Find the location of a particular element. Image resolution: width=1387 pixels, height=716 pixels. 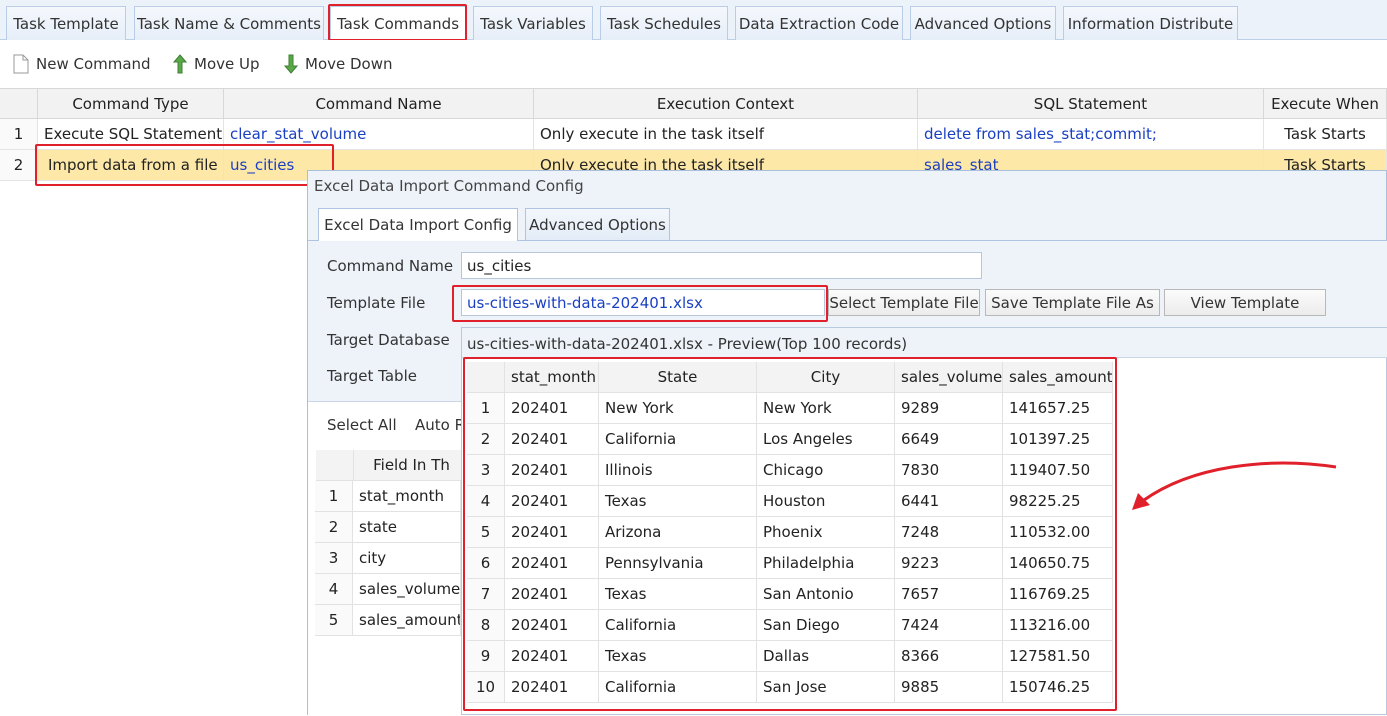

preview-cell: 9223 is located at coordinates (949, 563).